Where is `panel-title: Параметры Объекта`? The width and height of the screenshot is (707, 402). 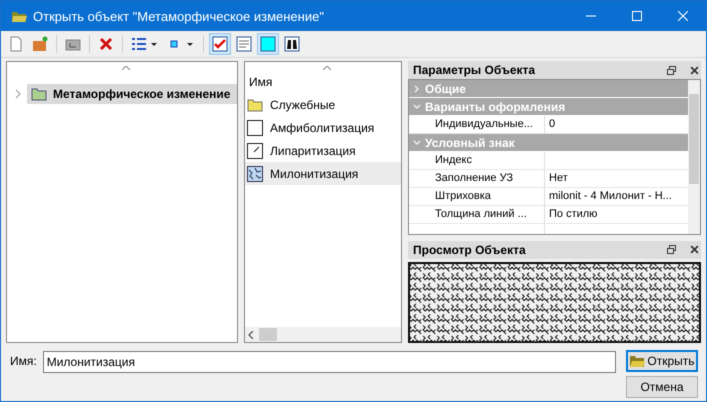 panel-title: Параметры Объекта is located at coordinates (474, 70).